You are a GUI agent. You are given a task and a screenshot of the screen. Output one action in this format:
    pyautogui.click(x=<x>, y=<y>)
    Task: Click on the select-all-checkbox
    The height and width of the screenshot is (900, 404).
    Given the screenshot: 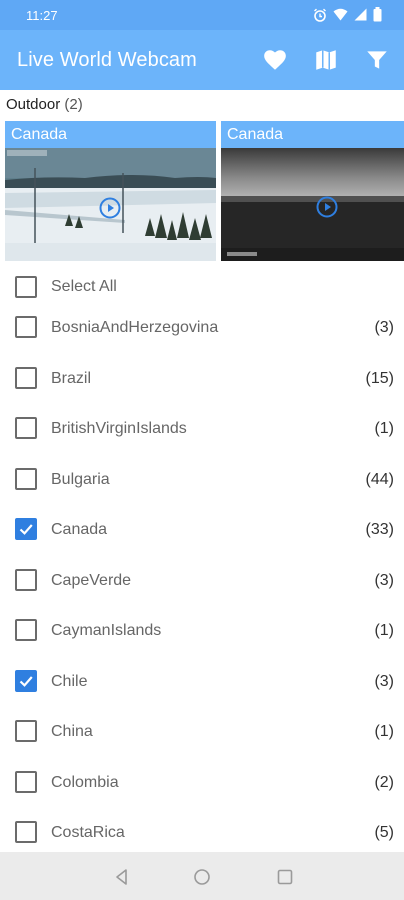 What is the action you would take?
    pyautogui.click(x=26, y=287)
    